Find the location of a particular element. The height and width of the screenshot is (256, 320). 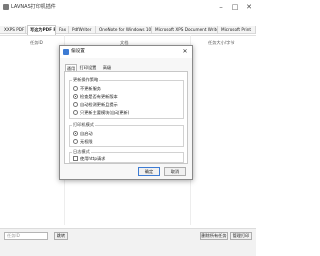

tab-pdfwriter: PdfWriter is located at coordinates (83, 30).